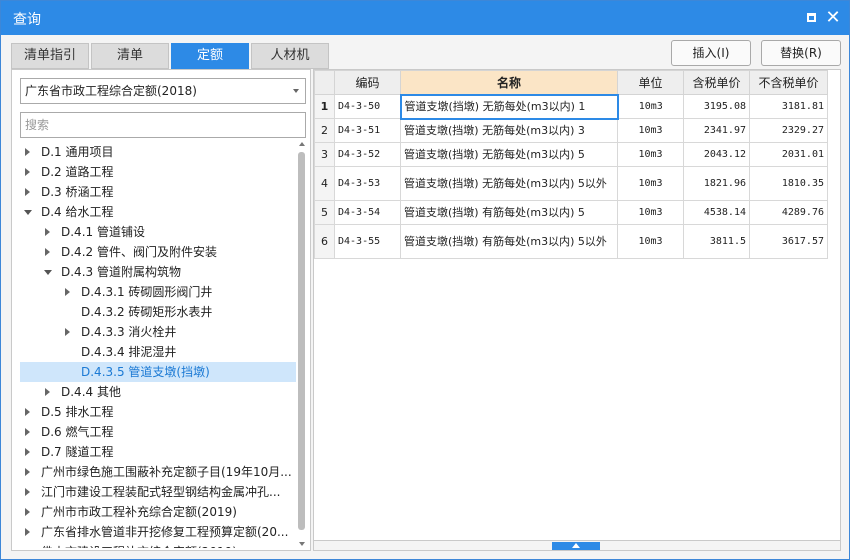 The image size is (850, 560). Describe the element at coordinates (158, 252) in the screenshot. I see `tree-node: D.4.2 管件、阀门及附件安装` at that location.